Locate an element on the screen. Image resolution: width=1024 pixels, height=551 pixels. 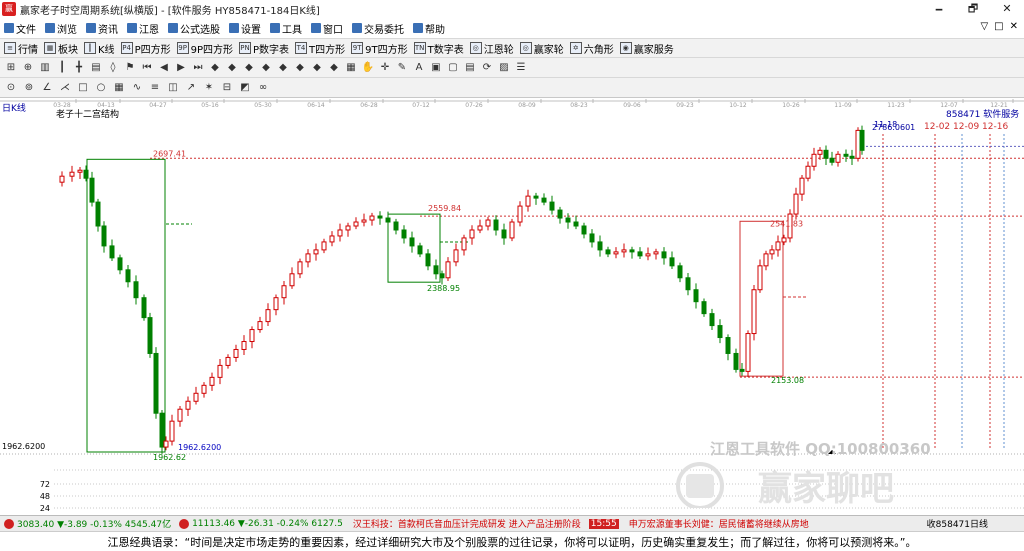
time-cycle-icon: ⊙ is located at coordinates (11, 88).